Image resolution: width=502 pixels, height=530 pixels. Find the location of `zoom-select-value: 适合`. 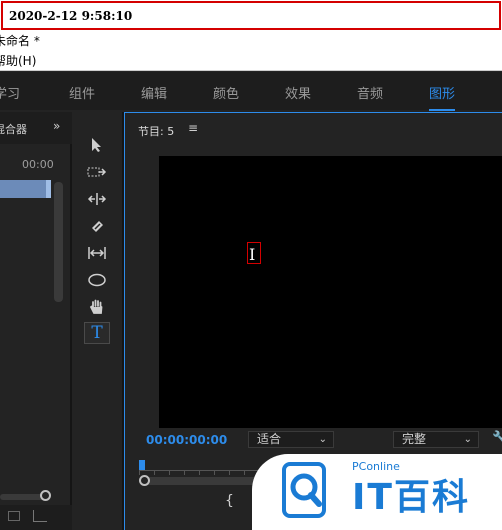

zoom-select-value: 适合 is located at coordinates (269, 439).